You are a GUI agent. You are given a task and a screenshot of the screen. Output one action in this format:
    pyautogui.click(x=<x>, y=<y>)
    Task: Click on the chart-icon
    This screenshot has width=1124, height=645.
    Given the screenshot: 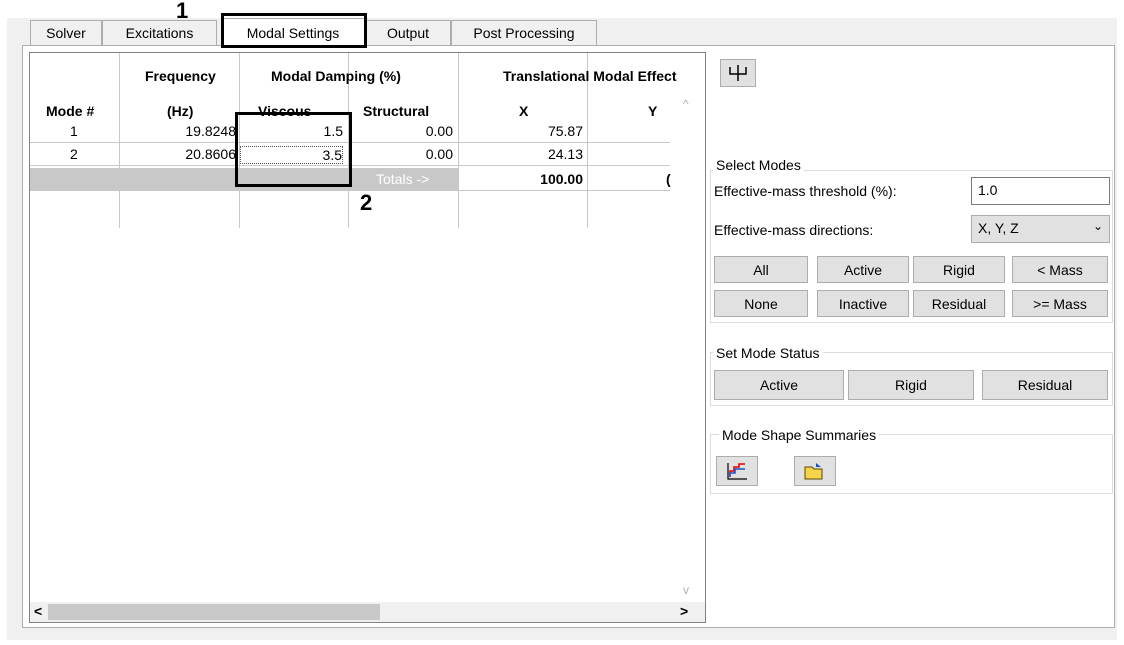 What is the action you would take?
    pyautogui.click(x=737, y=471)
    